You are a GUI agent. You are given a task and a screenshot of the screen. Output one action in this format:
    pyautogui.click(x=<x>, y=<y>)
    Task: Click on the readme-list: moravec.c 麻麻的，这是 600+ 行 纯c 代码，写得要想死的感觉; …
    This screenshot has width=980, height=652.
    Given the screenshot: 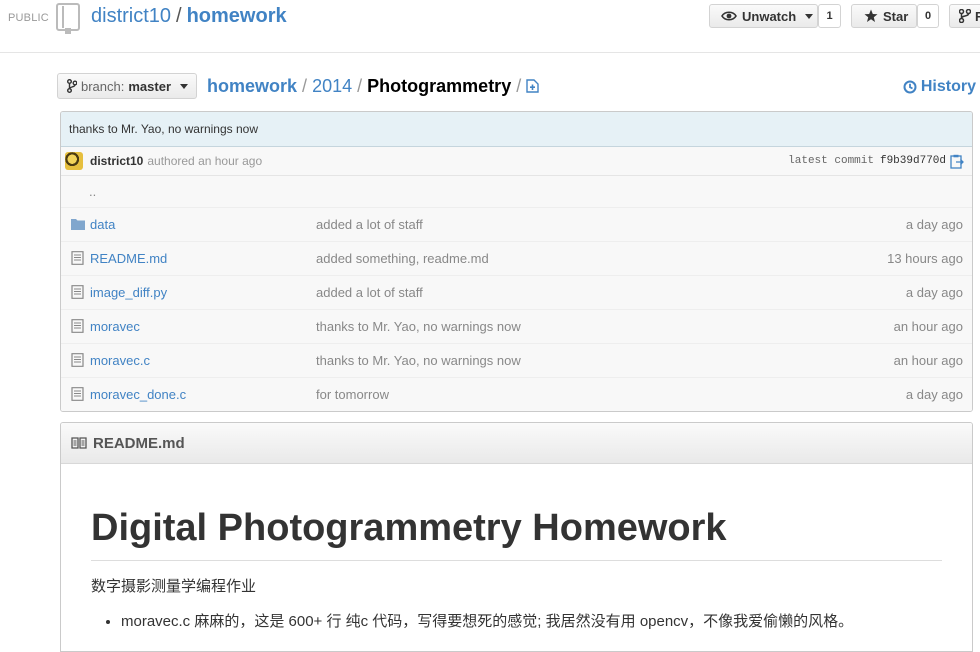 What is the action you would take?
    pyautogui.click(x=516, y=620)
    